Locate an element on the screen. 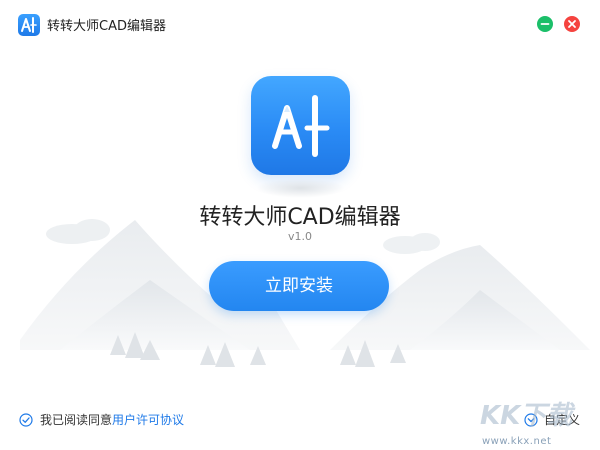 The image size is (600, 450). app-logo is located at coordinates (300, 125).